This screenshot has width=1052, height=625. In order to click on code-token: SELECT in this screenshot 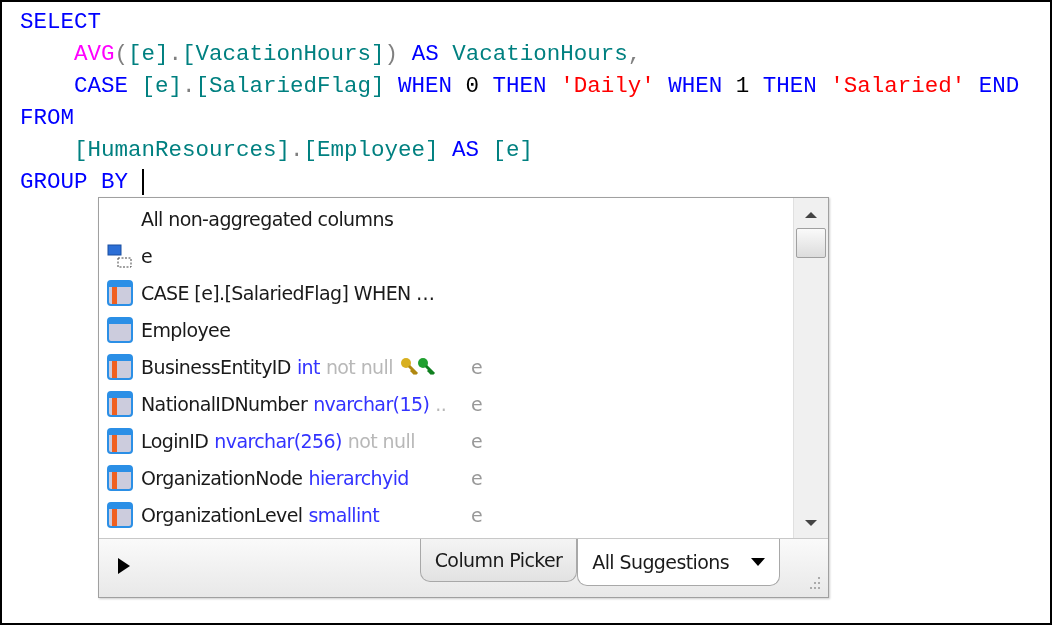, I will do `click(60, 22)`.